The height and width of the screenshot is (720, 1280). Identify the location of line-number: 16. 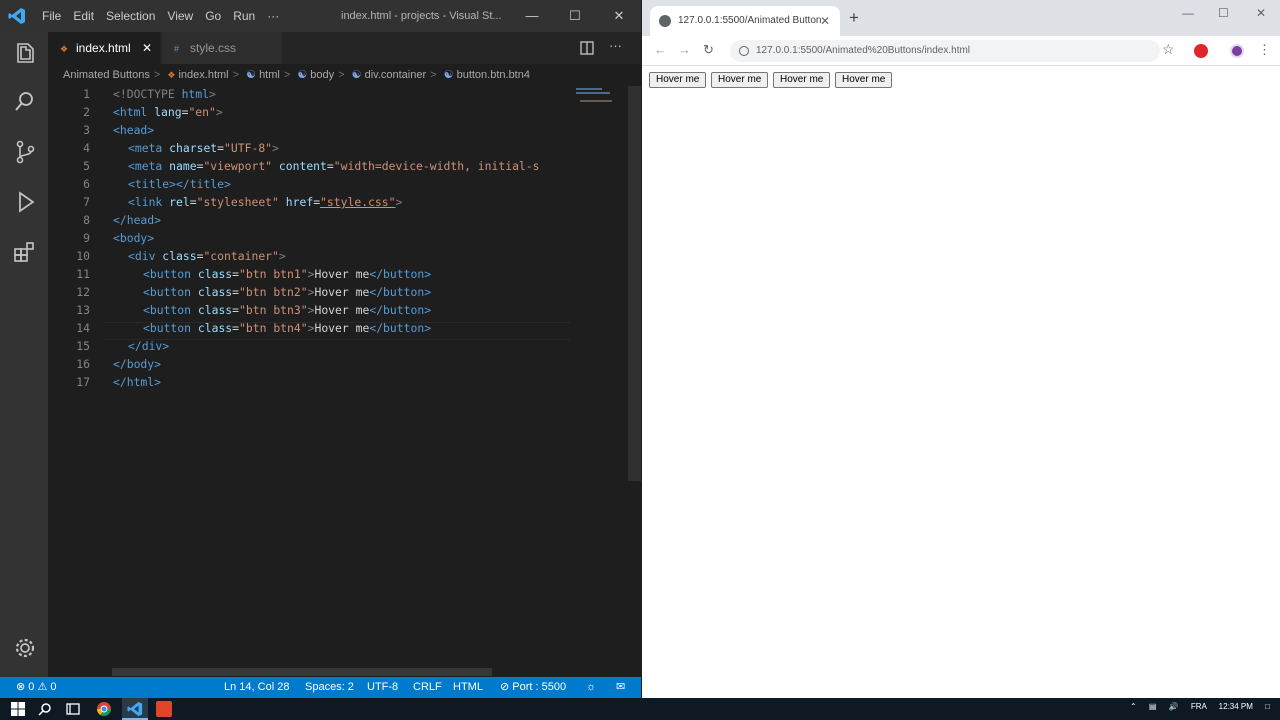
(83, 364).